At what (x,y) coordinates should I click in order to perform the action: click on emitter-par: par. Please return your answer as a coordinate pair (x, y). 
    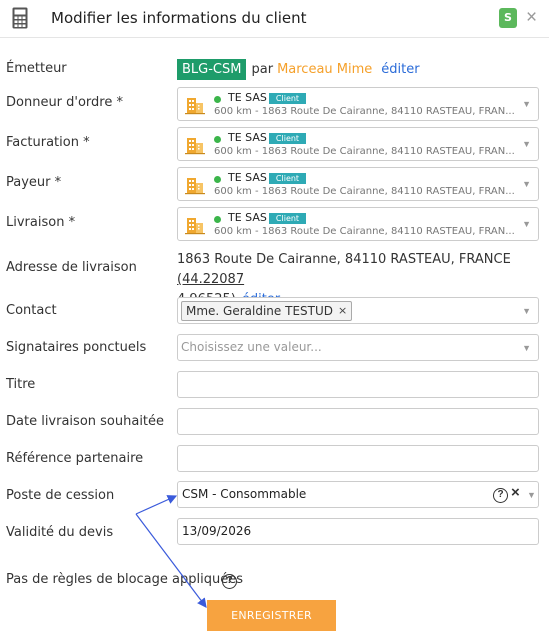
    Looking at the image, I should click on (262, 69).